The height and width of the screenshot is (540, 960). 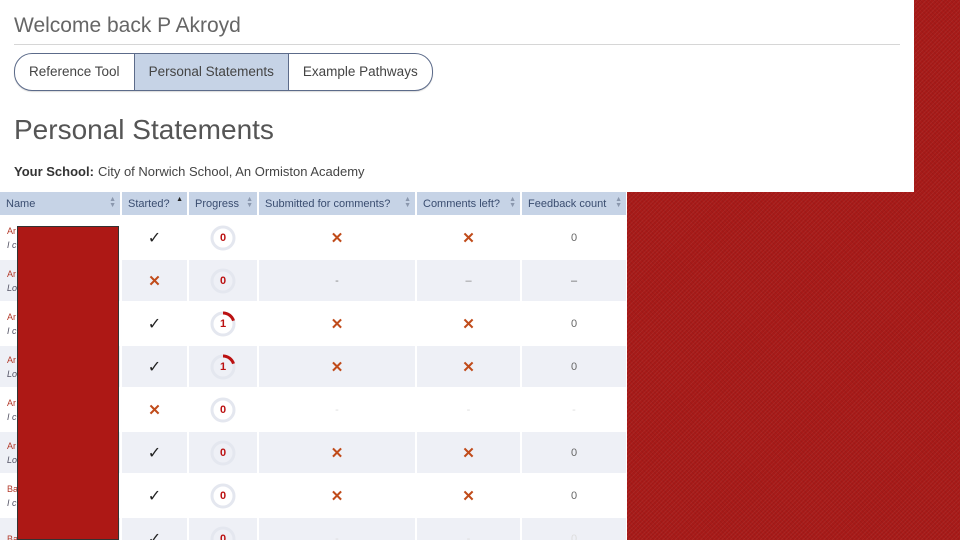 I want to click on welcome-message: Welcome back P Akroyd, so click(x=127, y=25).